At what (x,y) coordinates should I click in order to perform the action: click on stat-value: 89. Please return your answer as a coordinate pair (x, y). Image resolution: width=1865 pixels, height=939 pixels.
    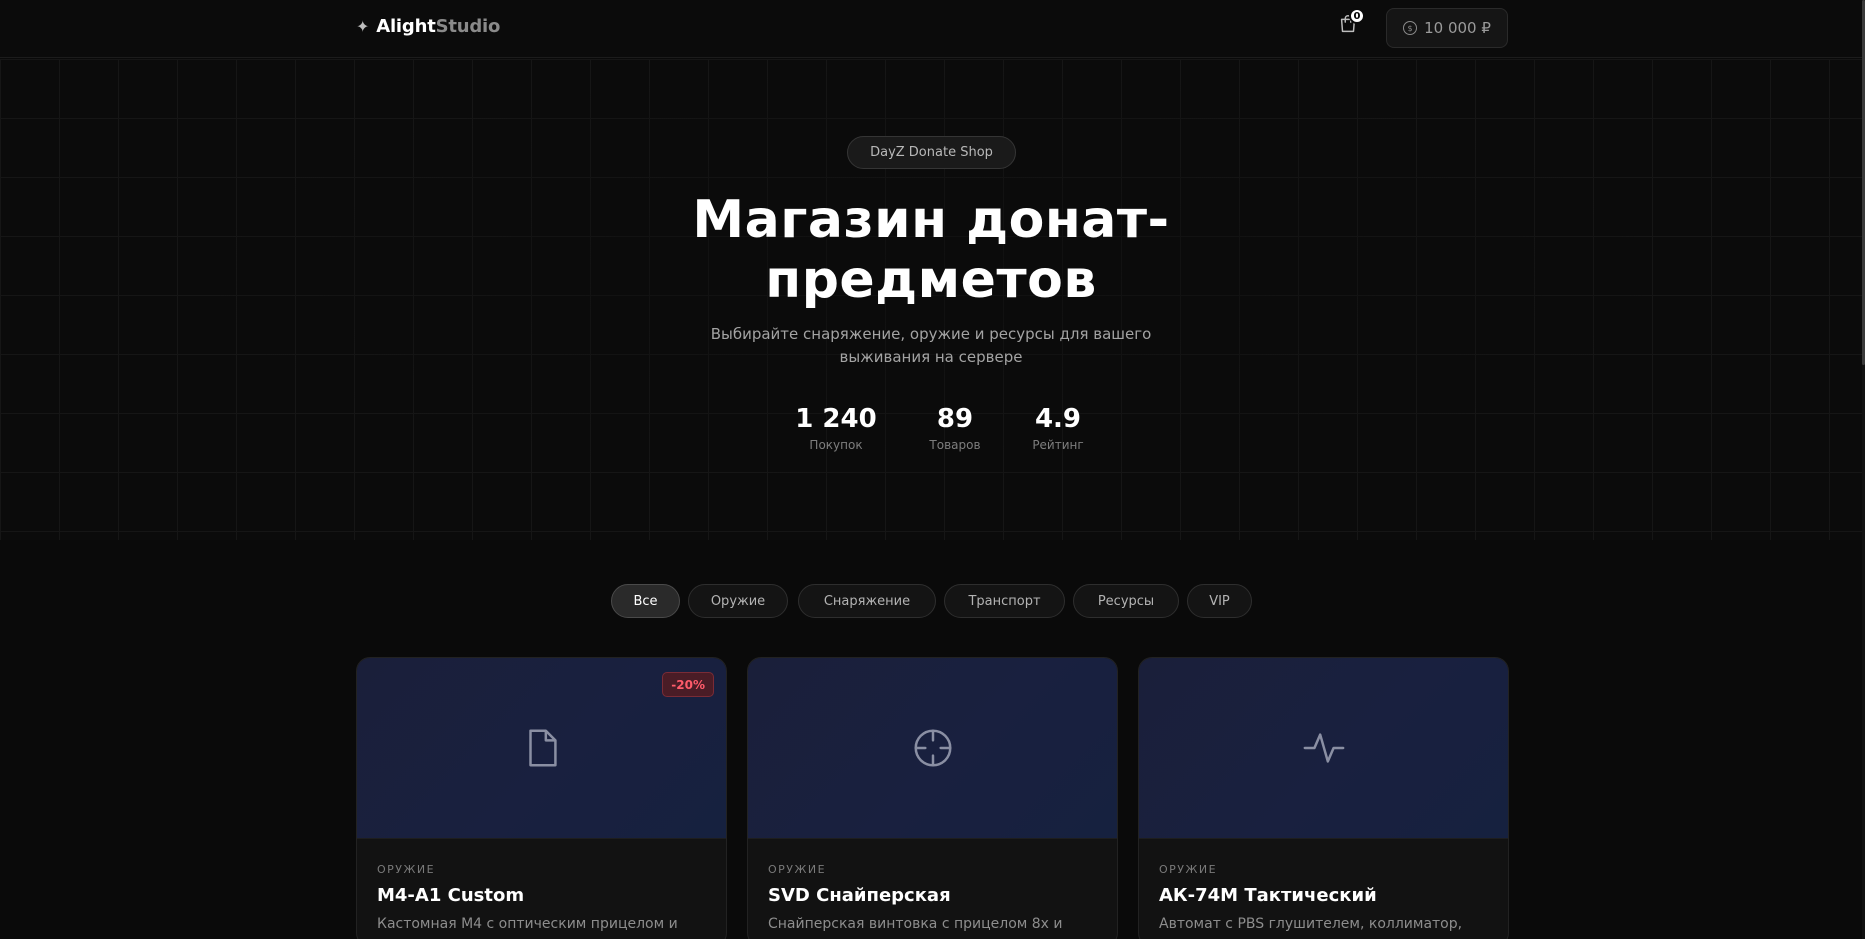
    Looking at the image, I should click on (955, 419).